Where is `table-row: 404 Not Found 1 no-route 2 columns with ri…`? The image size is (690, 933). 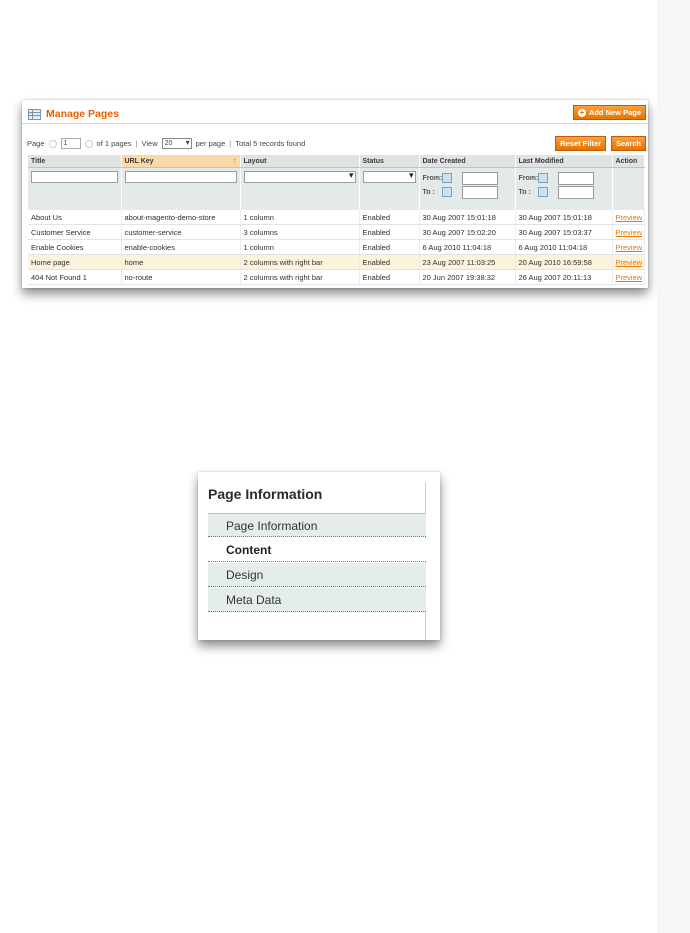 table-row: 404 Not Found 1 no-route 2 columns with ri… is located at coordinates (336, 277).